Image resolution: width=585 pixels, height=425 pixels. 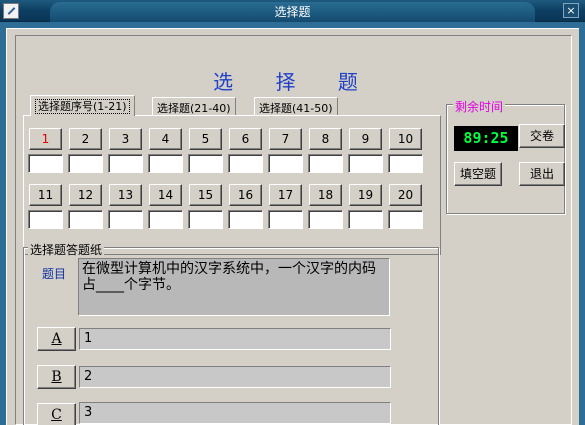 I want to click on close-icon: ×, so click(x=571, y=10).